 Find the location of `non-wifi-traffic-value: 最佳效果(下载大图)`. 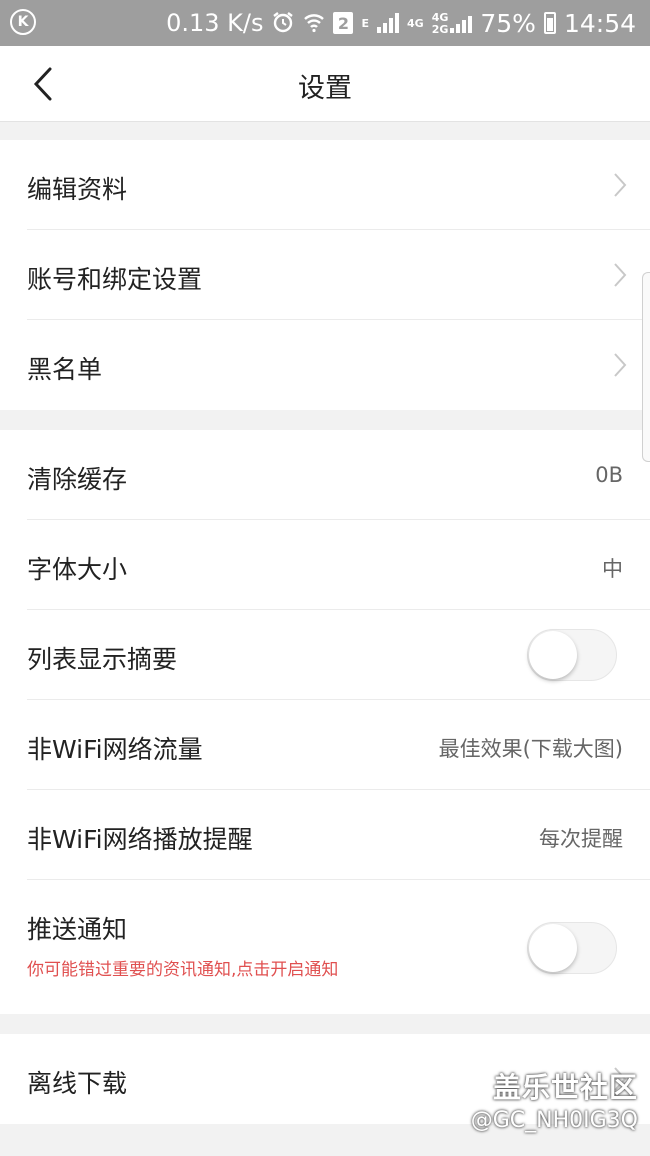

non-wifi-traffic-value: 最佳效果(下载大图) is located at coordinates (530, 749).